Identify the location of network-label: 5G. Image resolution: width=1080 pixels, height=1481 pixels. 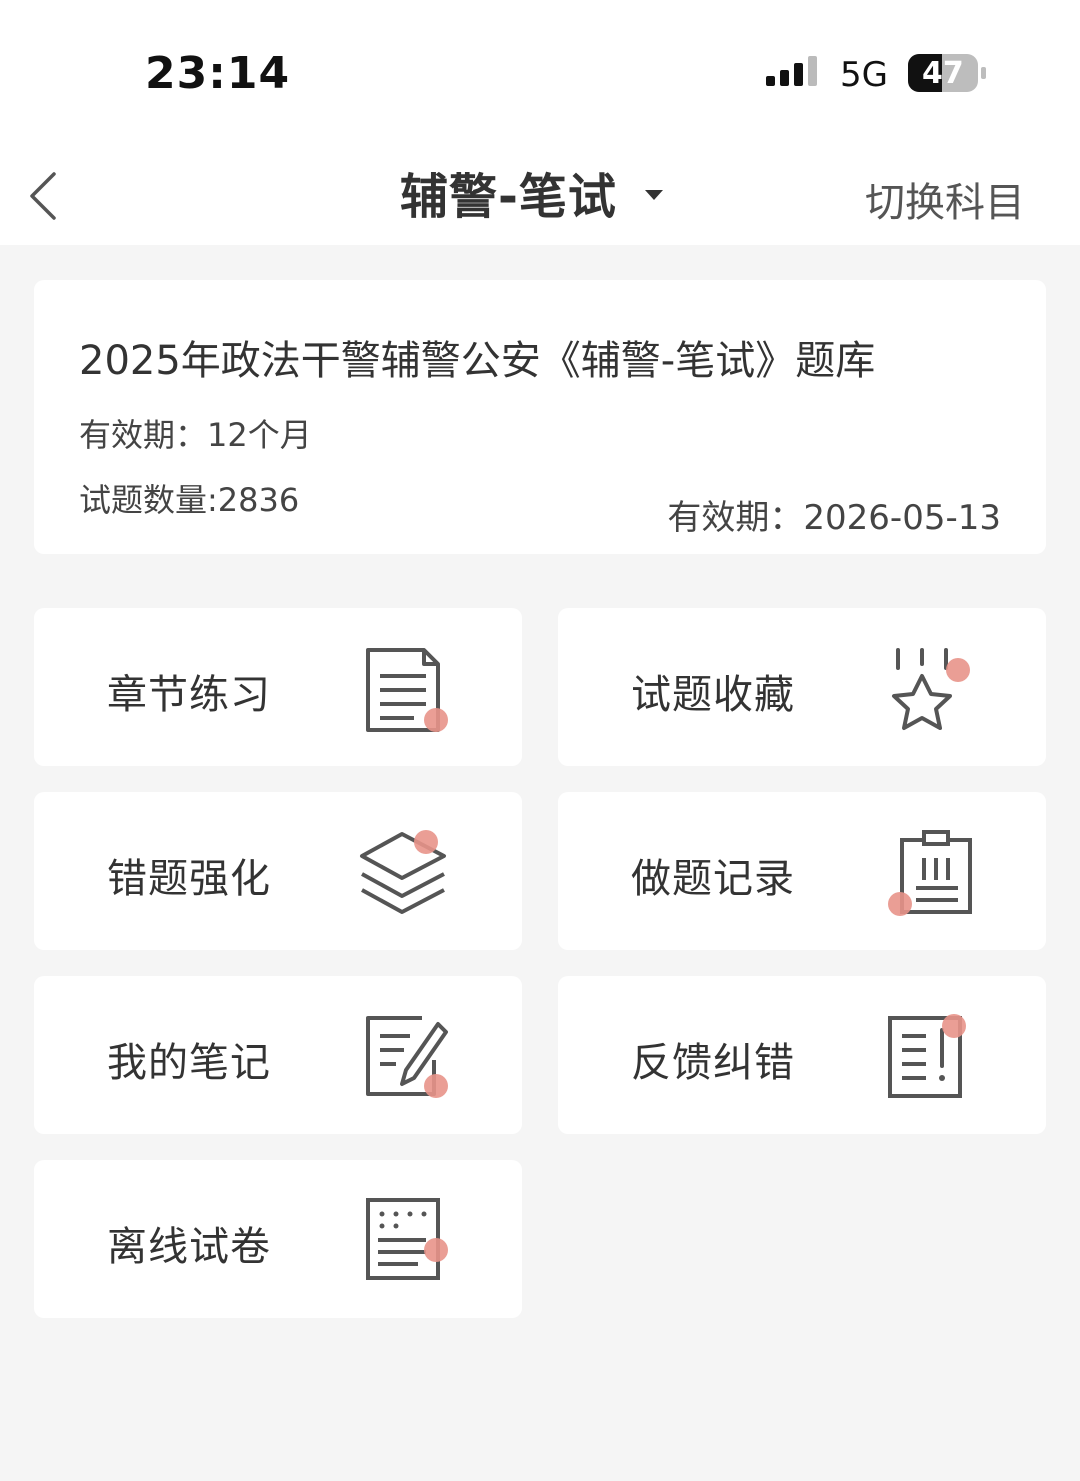
(864, 75).